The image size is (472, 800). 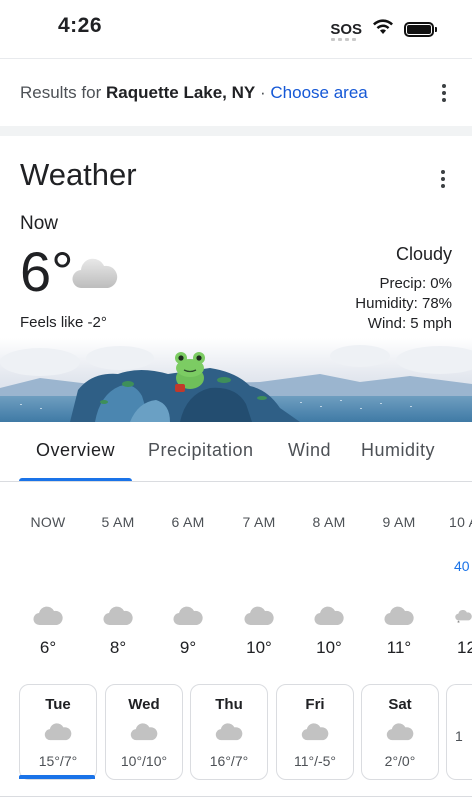 I want to click on daily-card-partial: 1, so click(x=459, y=732).